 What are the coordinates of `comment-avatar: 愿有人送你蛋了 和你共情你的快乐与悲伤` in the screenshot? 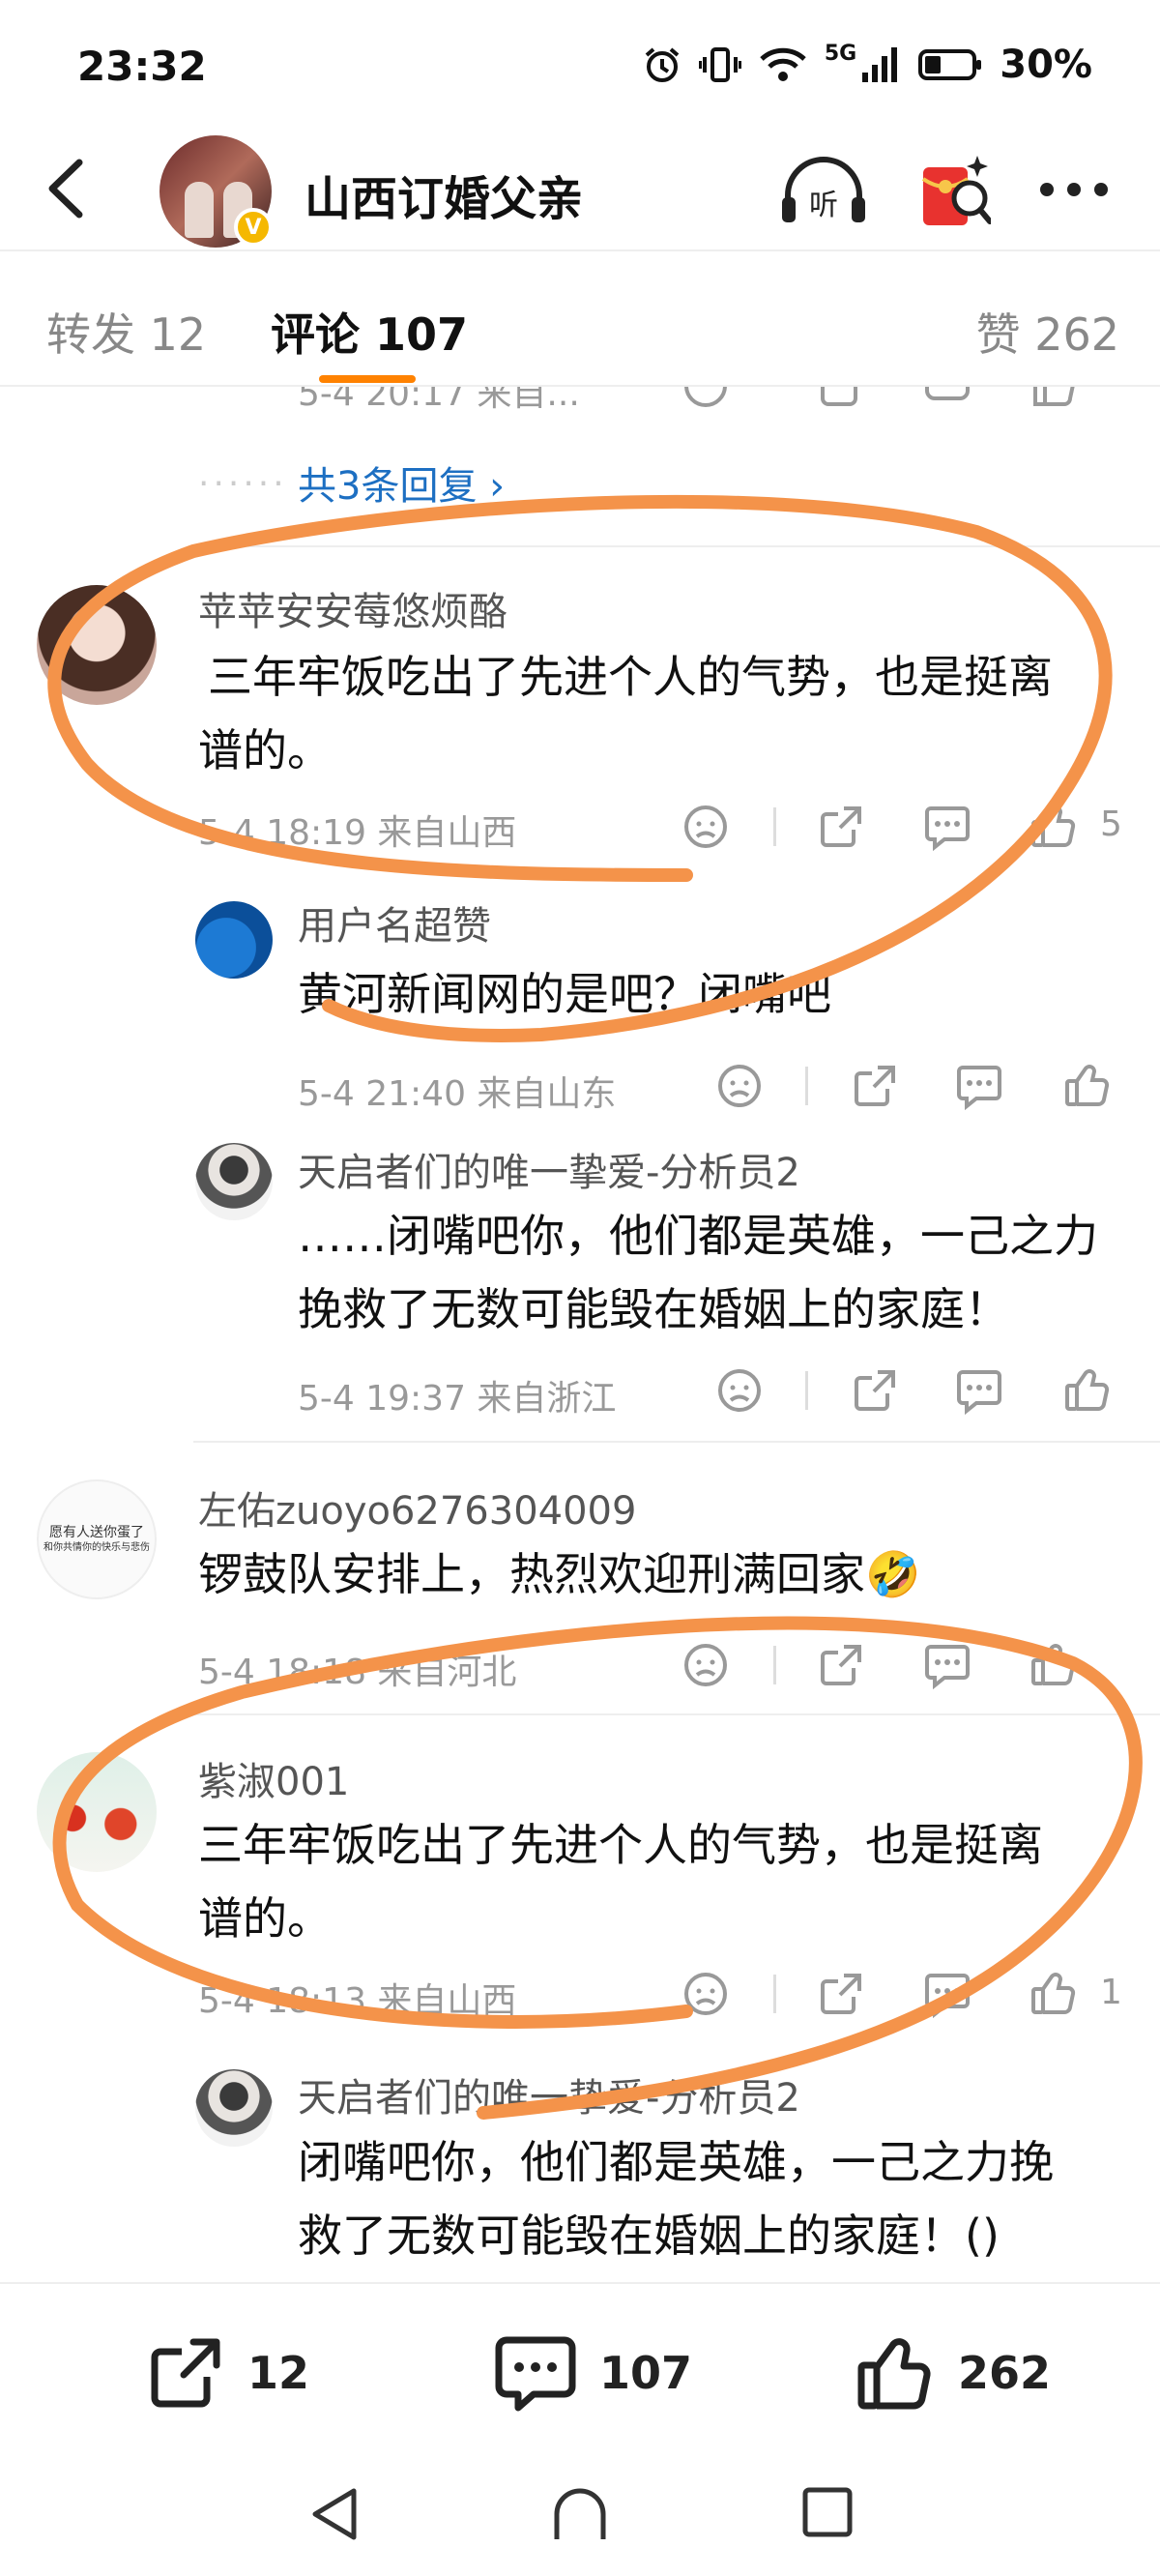 It's located at (97, 1539).